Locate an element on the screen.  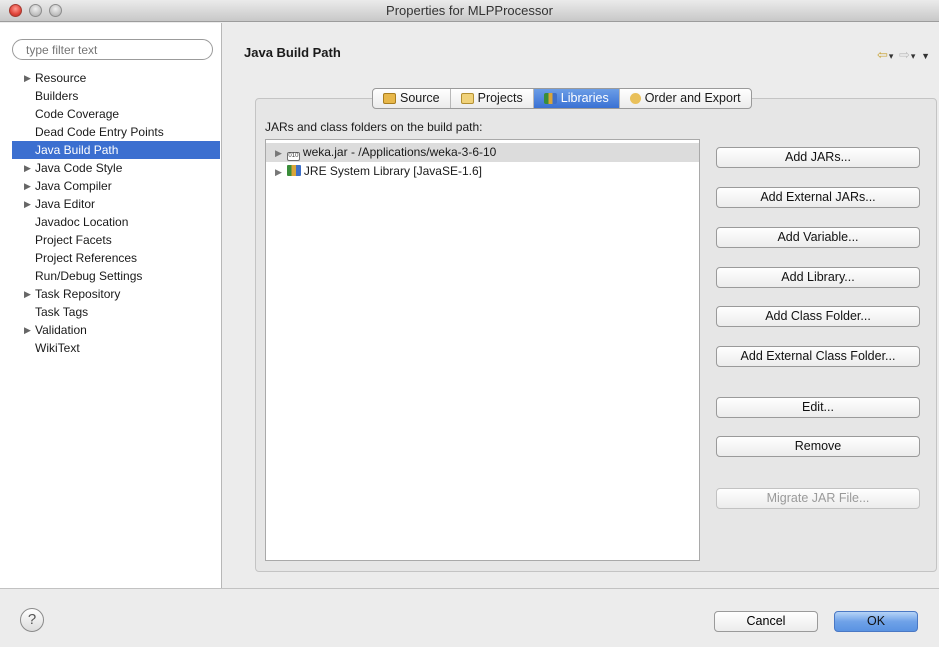
sidebar-item-label: Builders is located at coordinates (57, 96).